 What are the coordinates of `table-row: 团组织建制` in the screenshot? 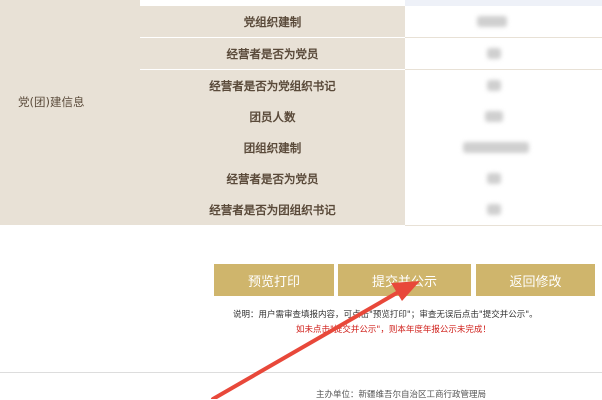 It's located at (371, 148).